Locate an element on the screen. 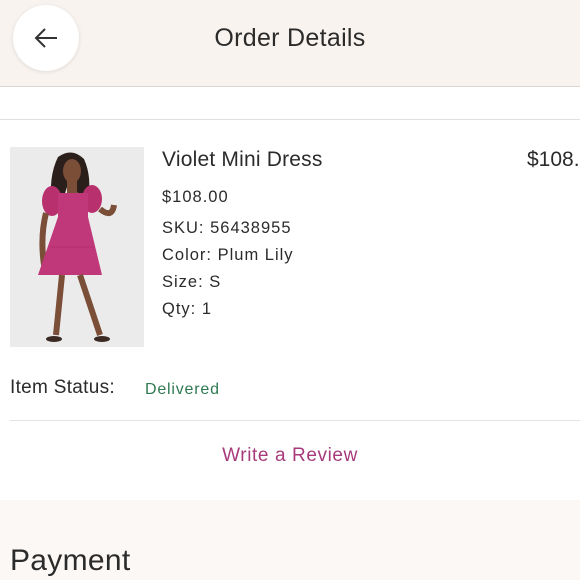 The height and width of the screenshot is (580, 580). line-total: $108.00 is located at coordinates (553, 159).